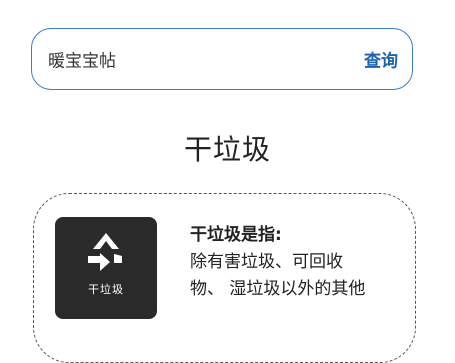 Image resolution: width=455 pixels, height=363 pixels. What do you see at coordinates (105, 252) in the screenshot?
I see `recycle-arrows-icon` at bounding box center [105, 252].